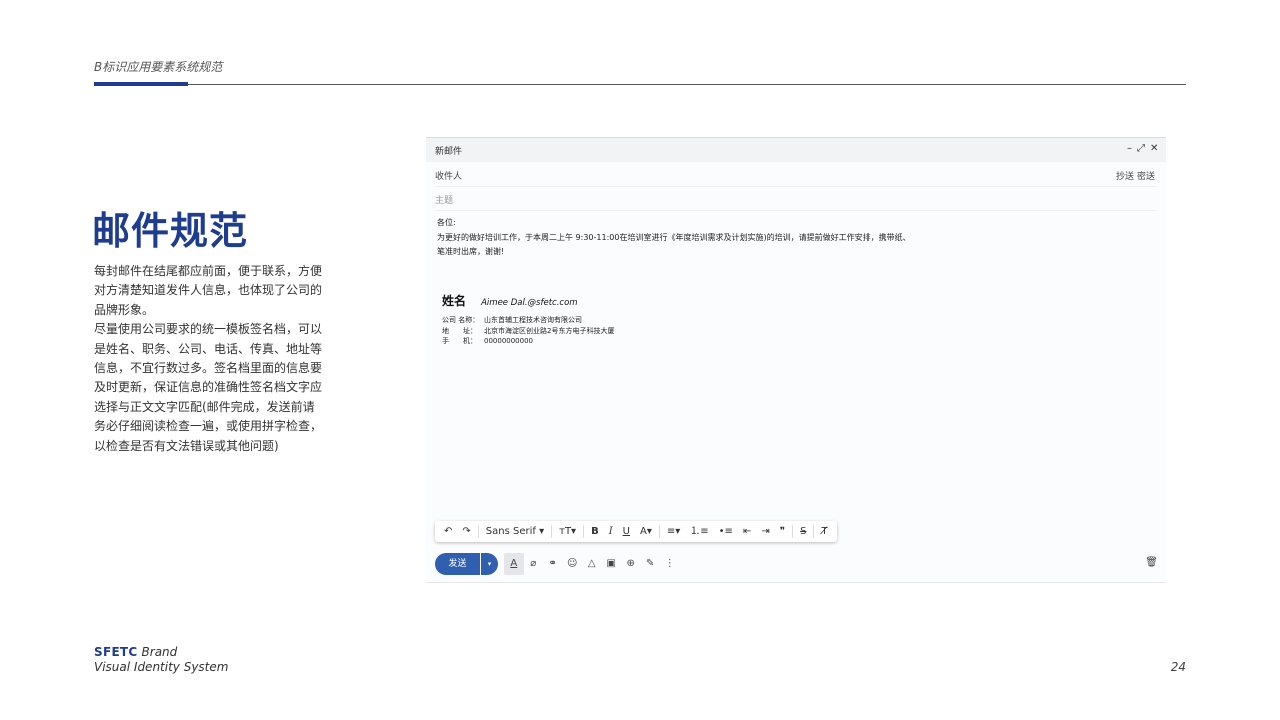  Describe the element at coordinates (487, 341) in the screenshot. I see `signature-phone: 手 机： 00000000000` at that location.